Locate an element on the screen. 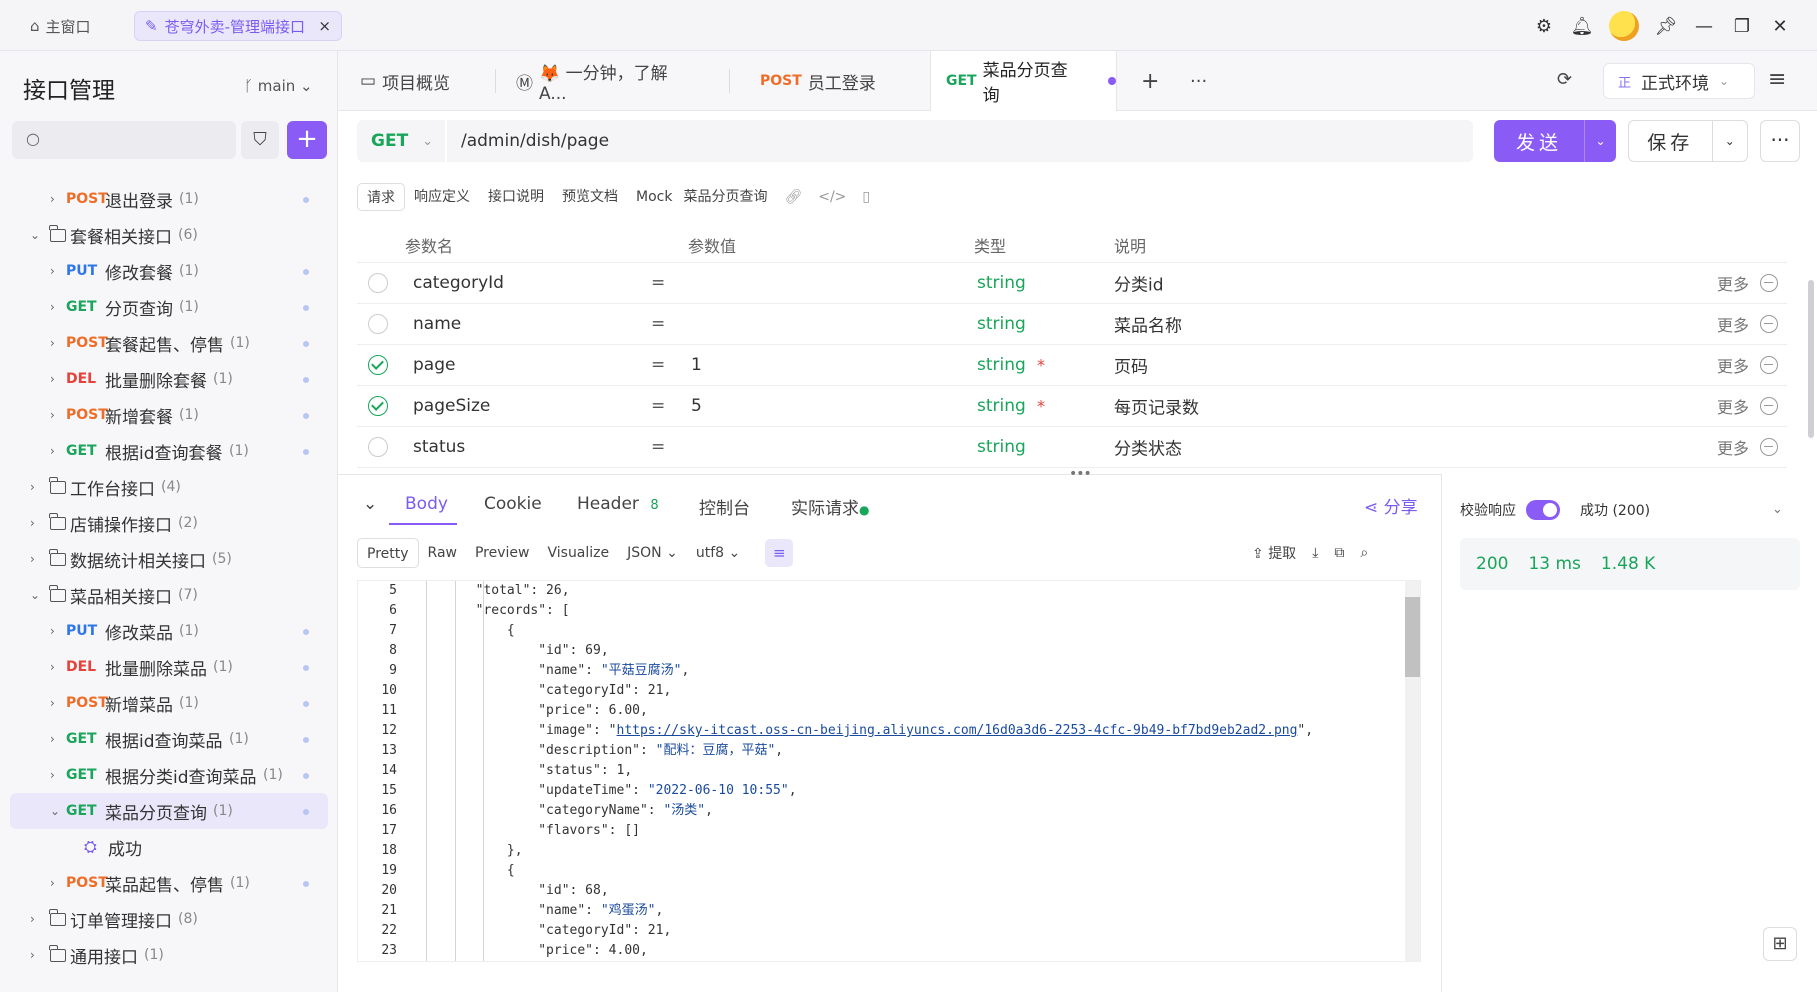  param-value-input: 1 is located at coordinates (696, 365).